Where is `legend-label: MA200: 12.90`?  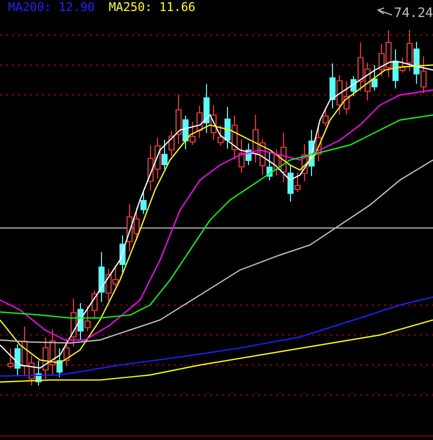 legend-label: MA200: 12.90 is located at coordinates (51, 7).